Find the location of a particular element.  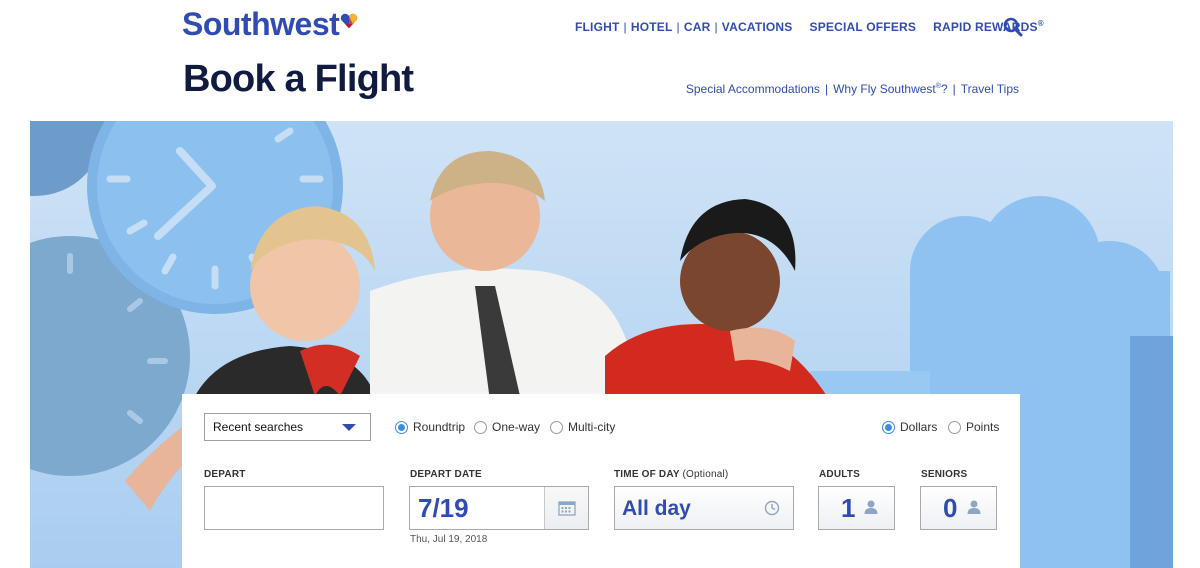

adults-value: 1 is located at coordinates (848, 508).